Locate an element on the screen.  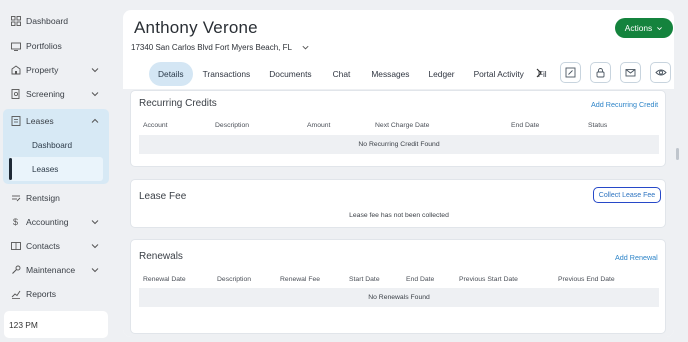
tab-details: Details is located at coordinates (171, 73).